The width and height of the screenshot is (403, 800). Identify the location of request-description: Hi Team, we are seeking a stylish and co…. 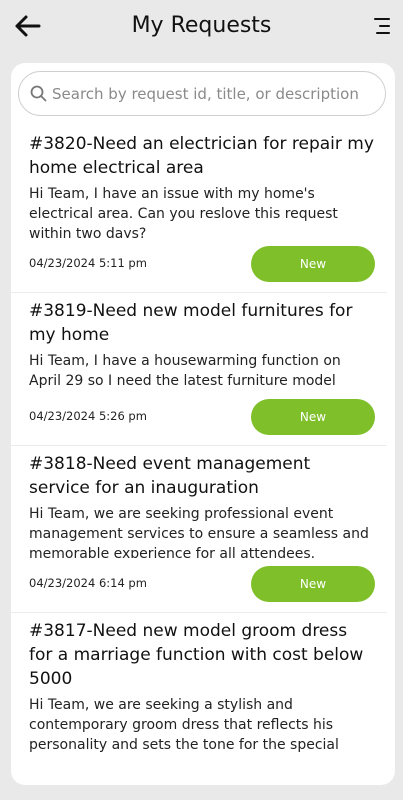
(184, 725).